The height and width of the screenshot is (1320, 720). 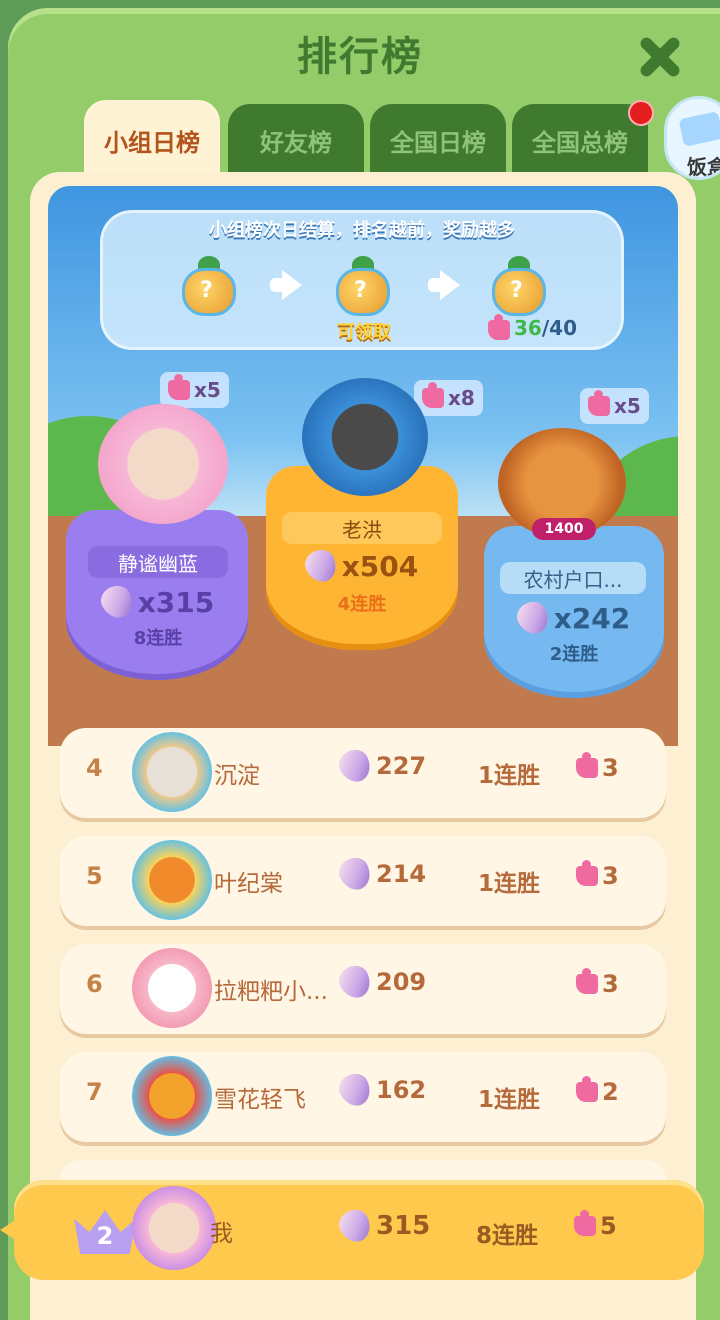 What do you see at coordinates (94, 876) in the screenshot?
I see `rank-number: 5` at bounding box center [94, 876].